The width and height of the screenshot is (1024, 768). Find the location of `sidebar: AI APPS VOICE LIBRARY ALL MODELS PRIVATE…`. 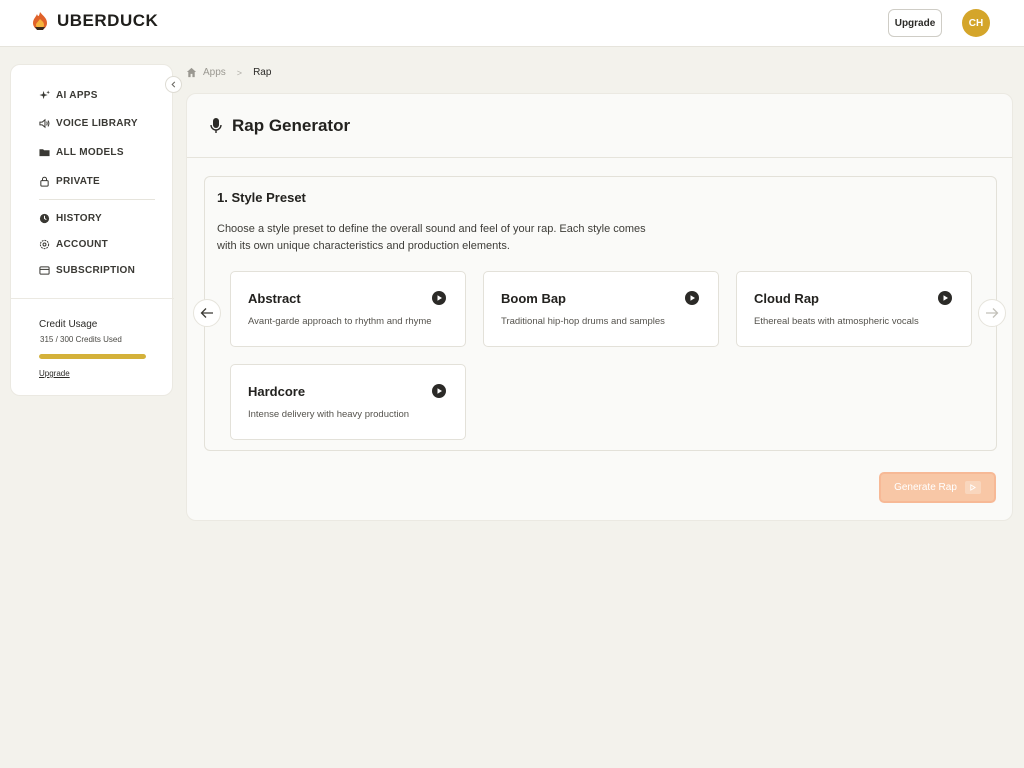

sidebar: AI APPS VOICE LIBRARY ALL MODELS PRIVATE… is located at coordinates (92, 230).